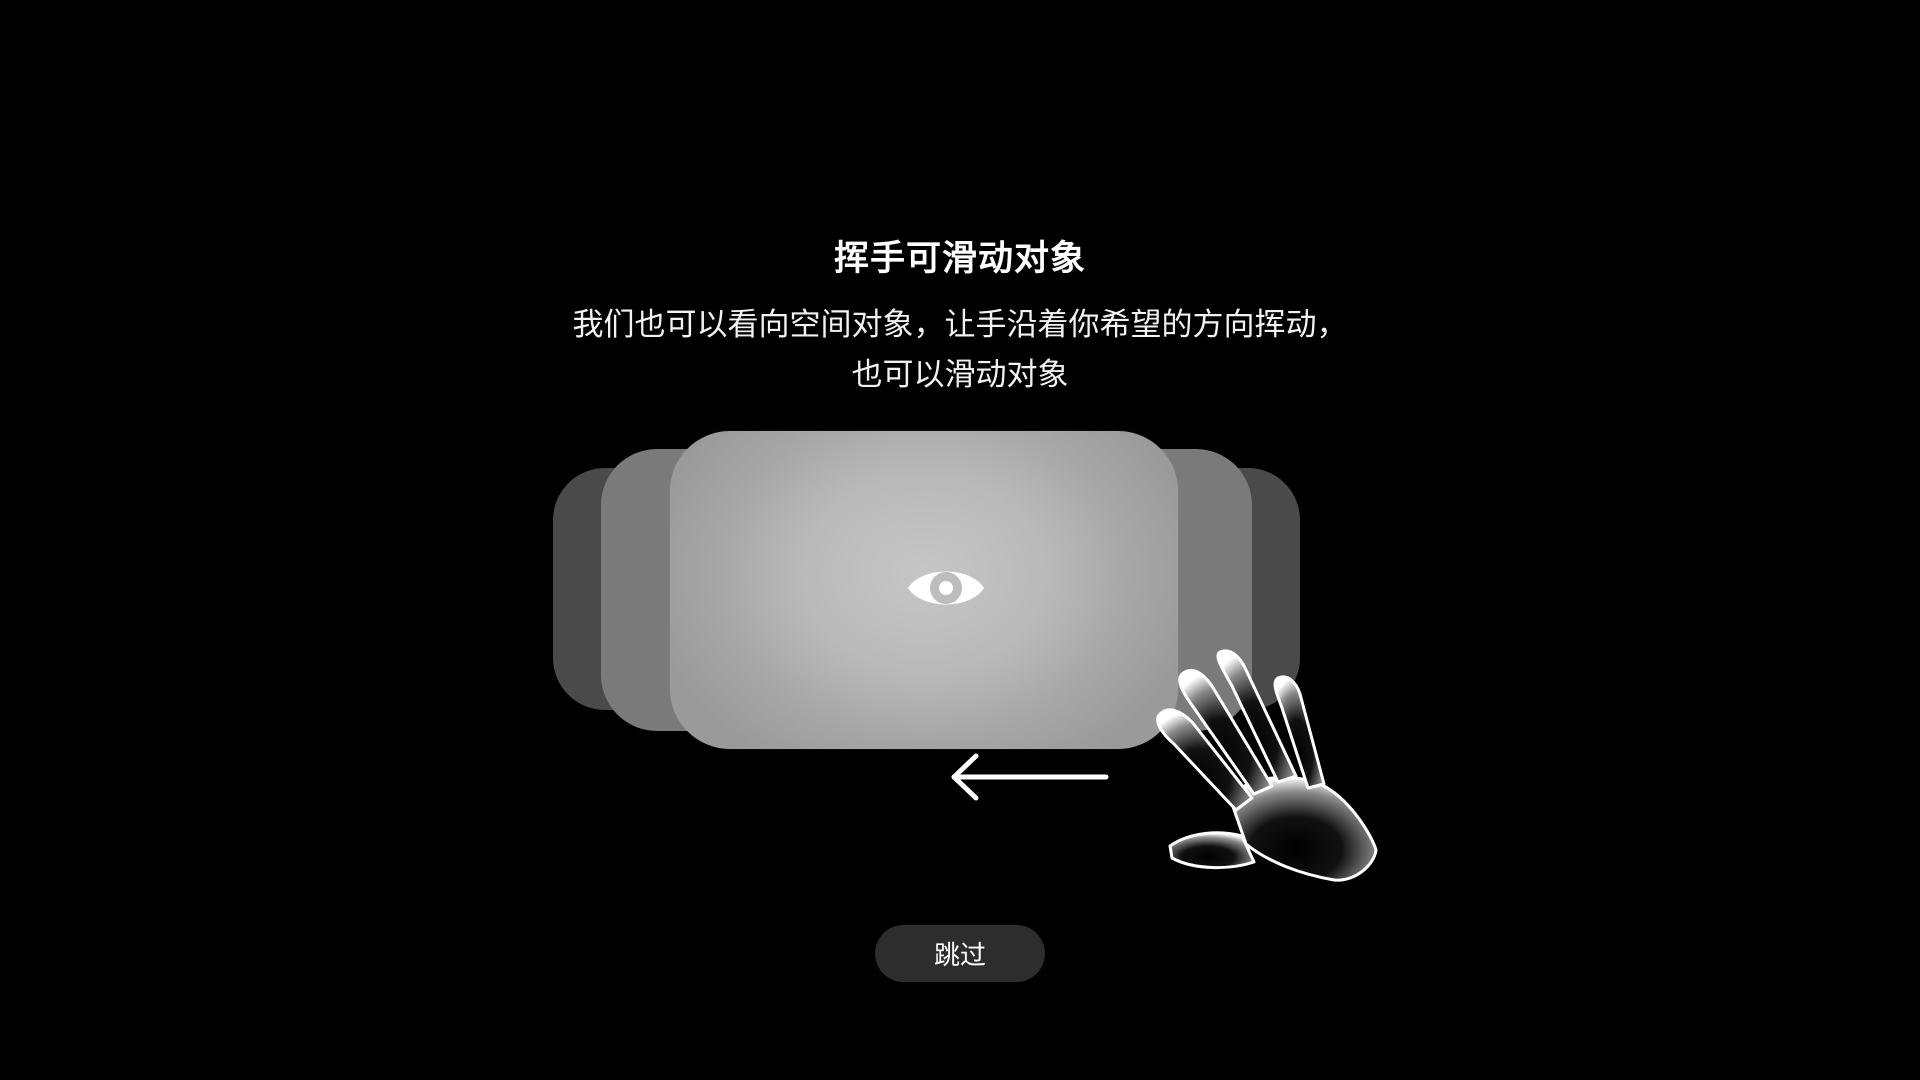 The image size is (1920, 1080). What do you see at coordinates (946, 588) in the screenshot?
I see `eye-icon` at bounding box center [946, 588].